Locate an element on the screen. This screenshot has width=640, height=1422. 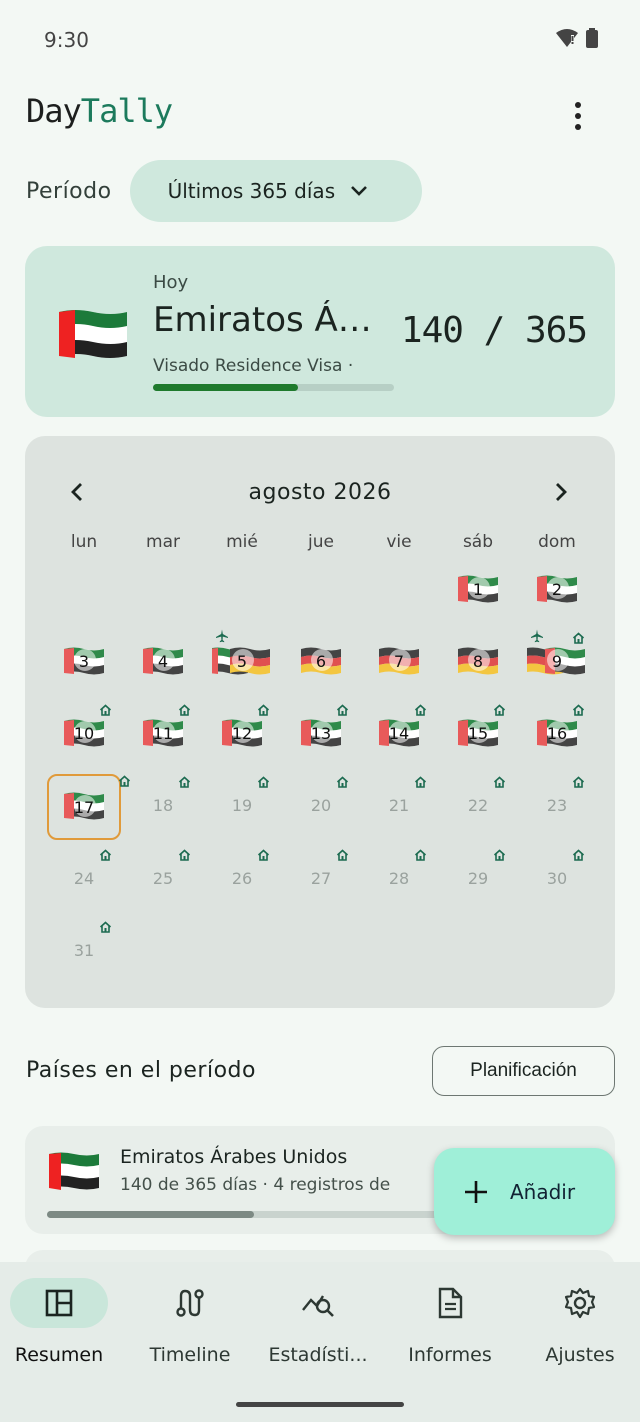
chevron-right-icon is located at coordinates (561, 492).